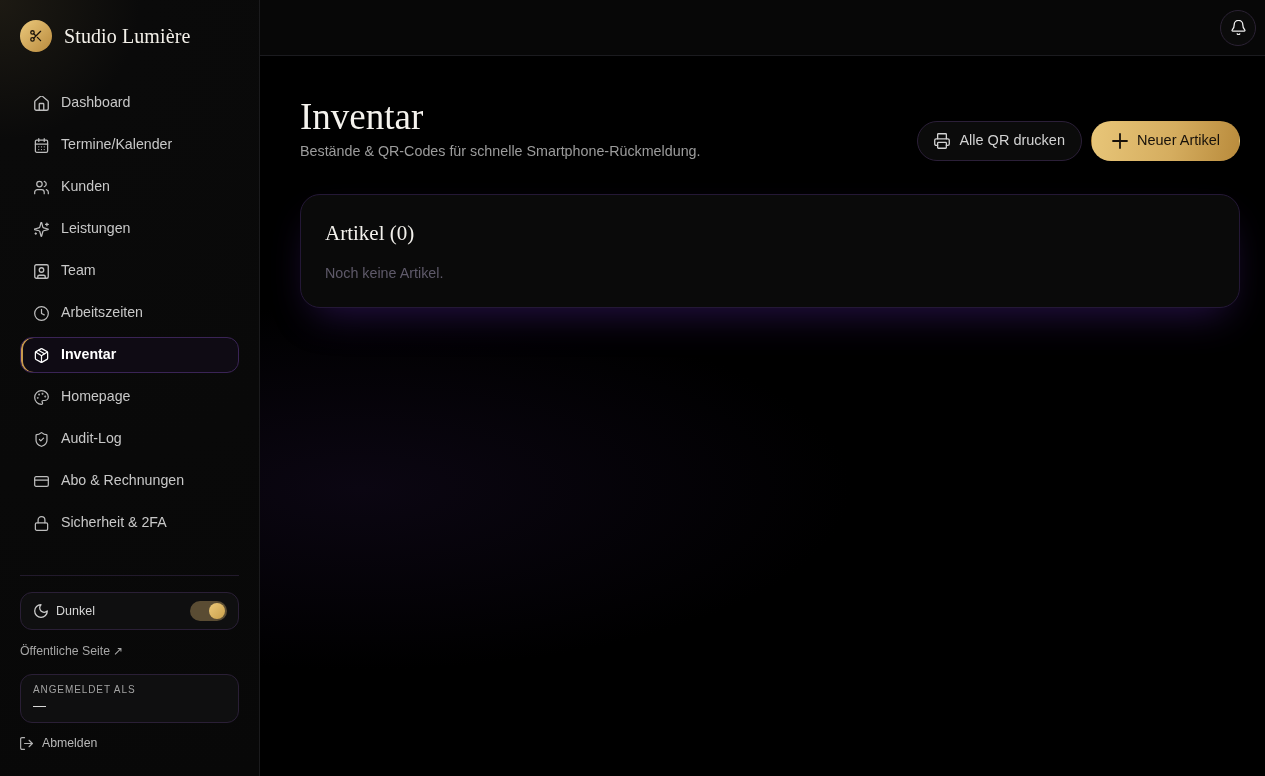  I want to click on cube-icon, so click(41, 355).